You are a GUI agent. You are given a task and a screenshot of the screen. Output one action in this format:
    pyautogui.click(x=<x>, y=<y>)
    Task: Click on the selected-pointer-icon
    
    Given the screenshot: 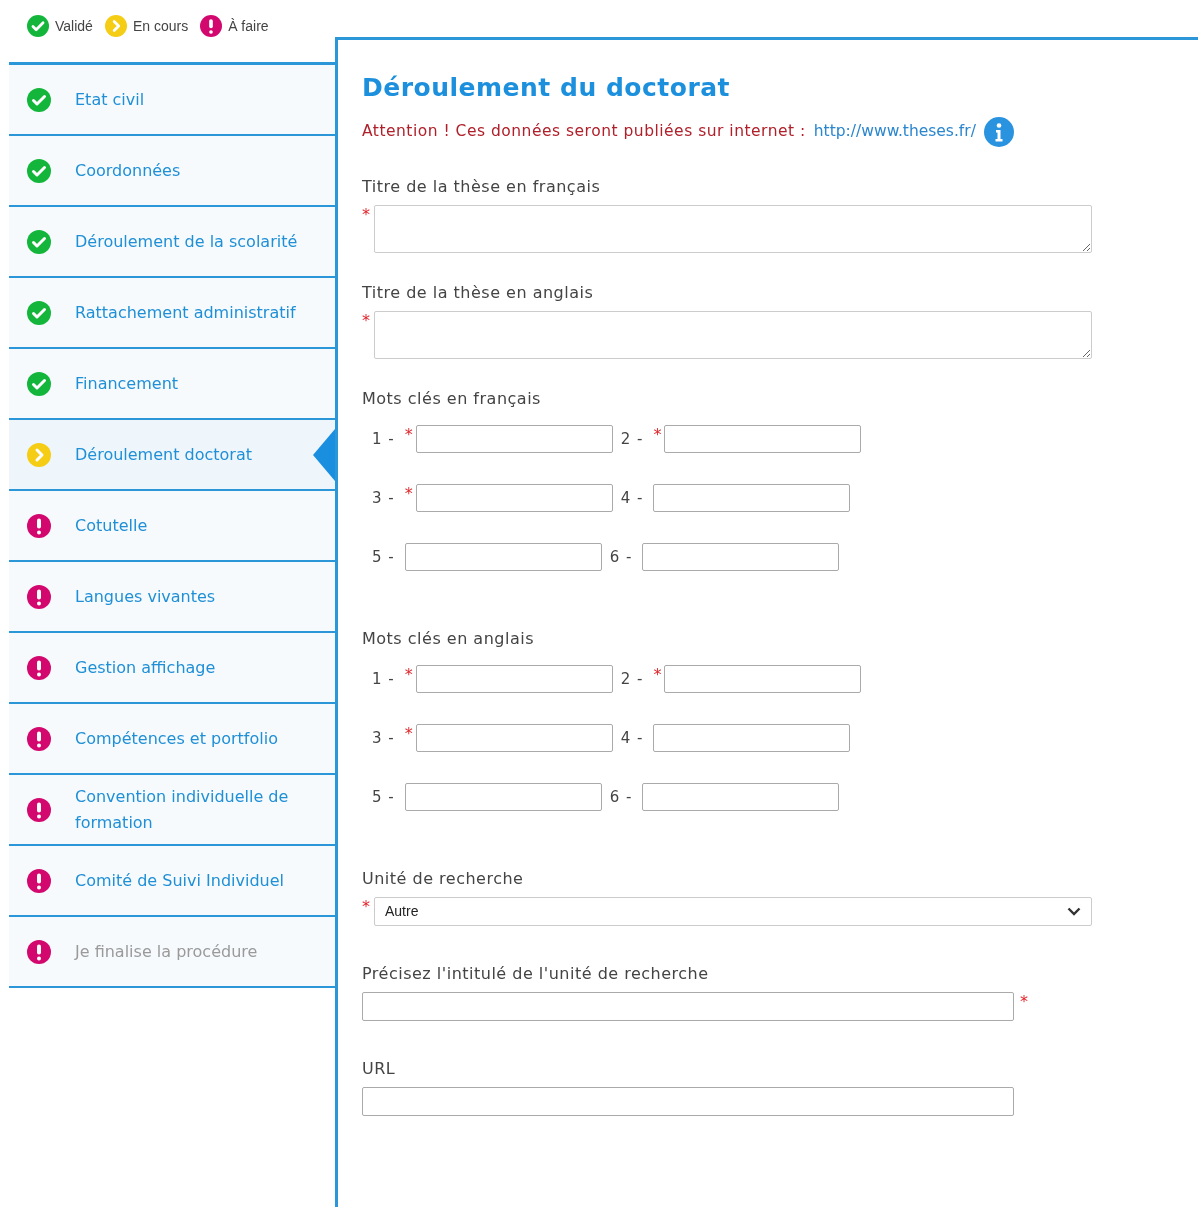 What is the action you would take?
    pyautogui.click(x=323, y=455)
    